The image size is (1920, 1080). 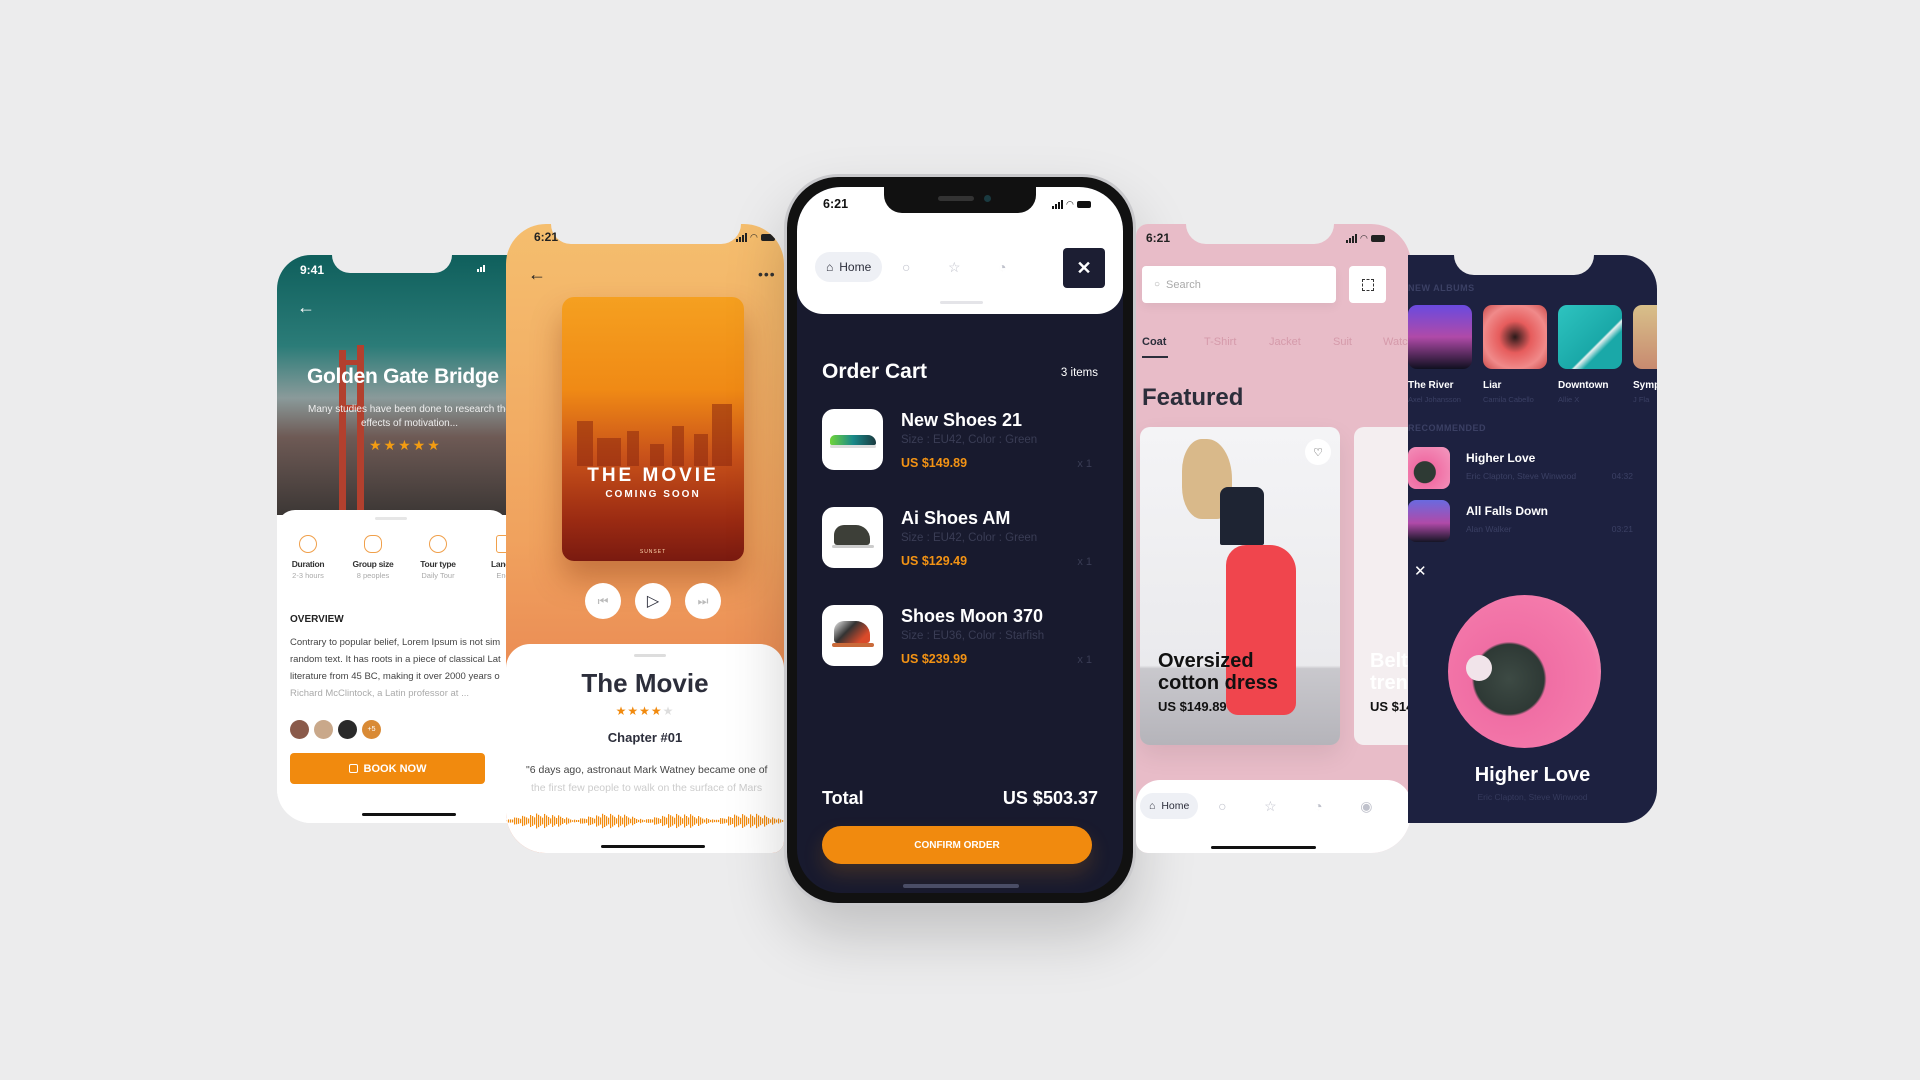 What do you see at coordinates (1622, 529) in the screenshot?
I see `song-duration: 03:21` at bounding box center [1622, 529].